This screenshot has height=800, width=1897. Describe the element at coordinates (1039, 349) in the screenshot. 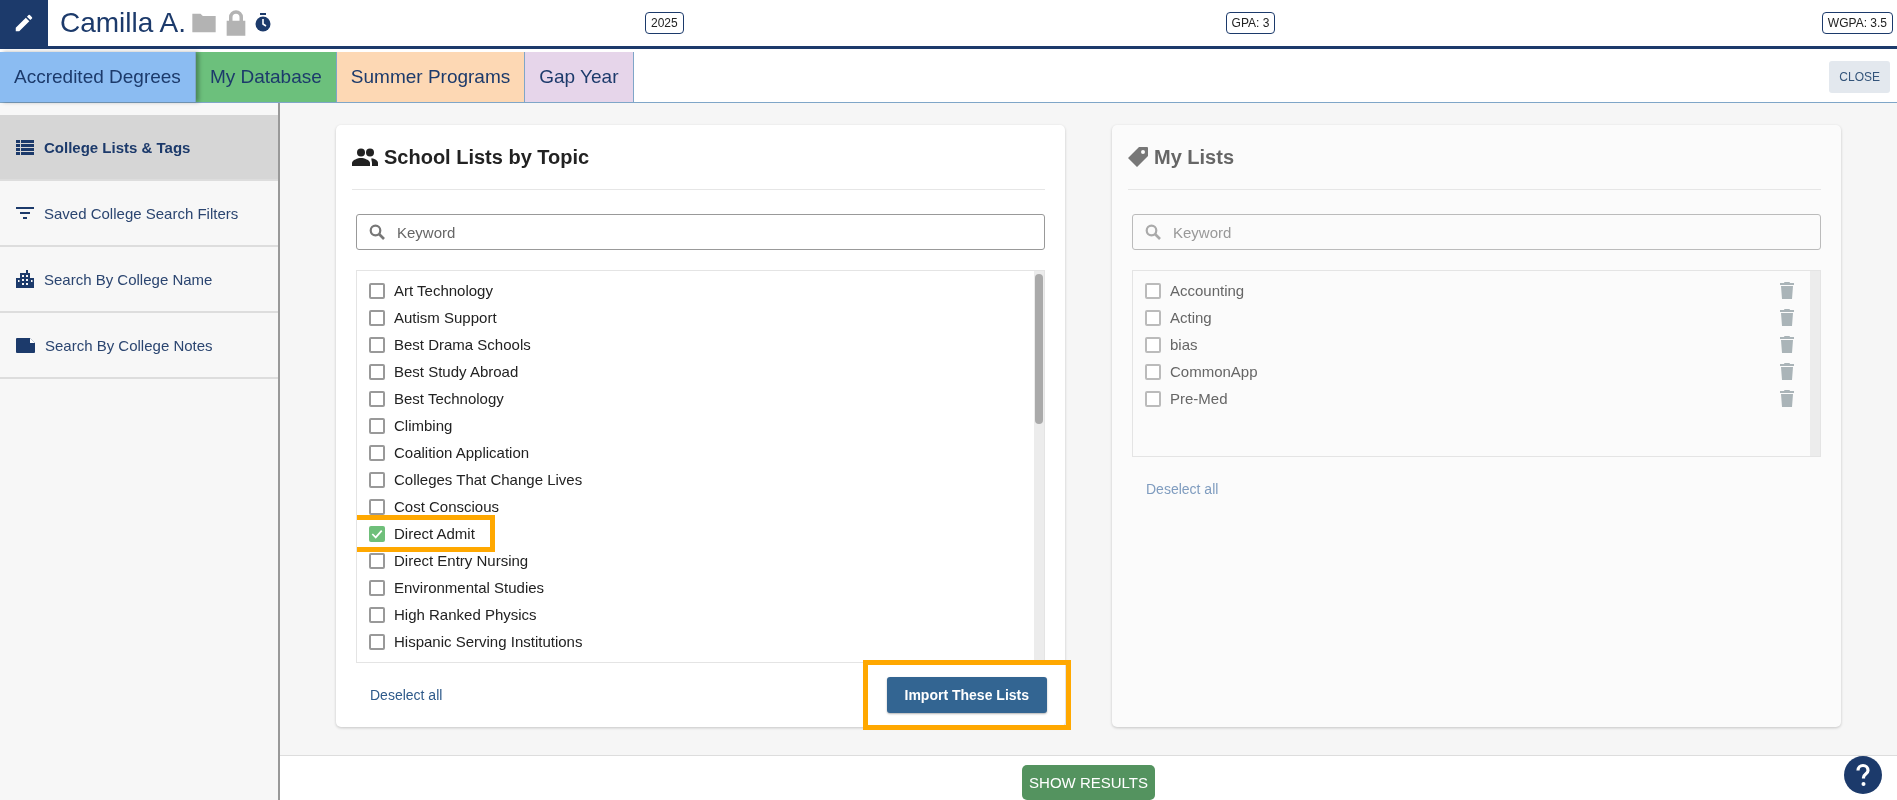

I see `scrollbar-thumb` at that location.